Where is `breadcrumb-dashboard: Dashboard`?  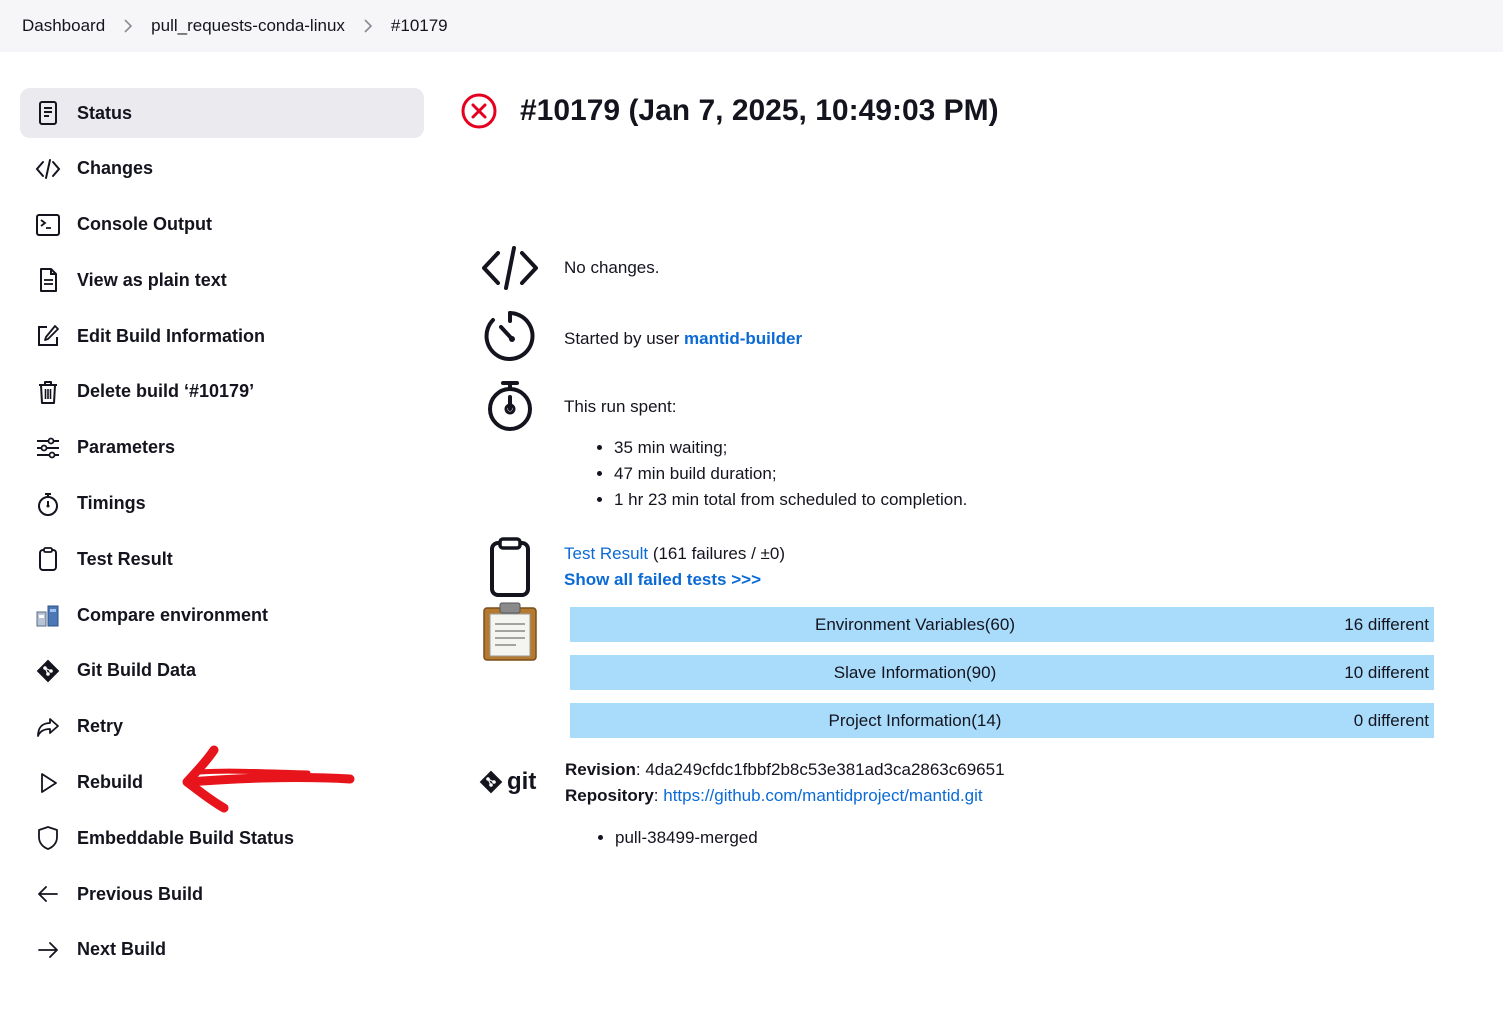
breadcrumb-dashboard: Dashboard is located at coordinates (63, 26).